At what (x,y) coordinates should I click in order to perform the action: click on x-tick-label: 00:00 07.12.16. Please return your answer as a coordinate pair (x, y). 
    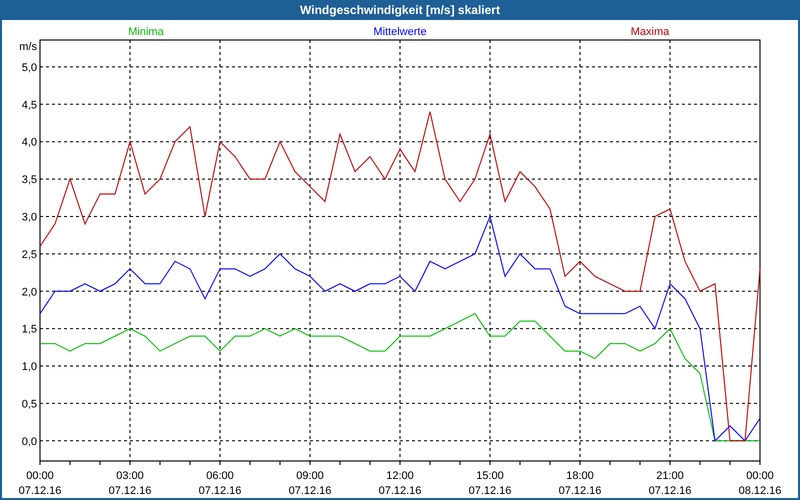
    Looking at the image, I should click on (40, 483).